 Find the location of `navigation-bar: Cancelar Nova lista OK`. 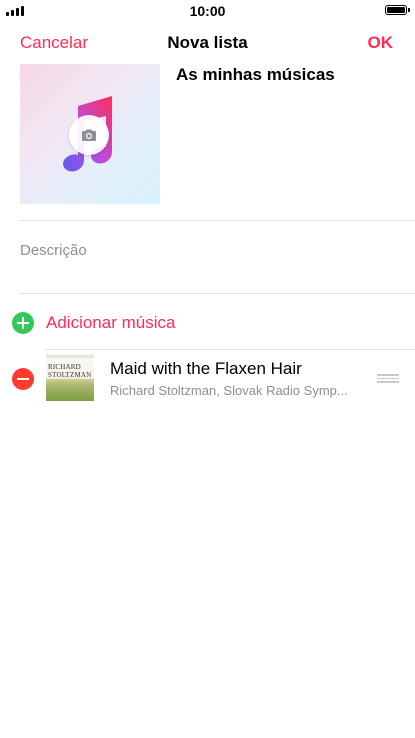

navigation-bar: Cancelar Nova lista OK is located at coordinates (207, 43).